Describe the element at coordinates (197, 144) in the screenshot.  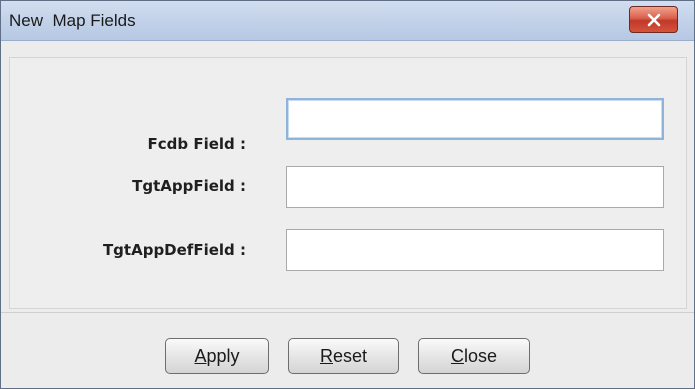
I see `fcdb-field-label: Fcdb Field :` at that location.